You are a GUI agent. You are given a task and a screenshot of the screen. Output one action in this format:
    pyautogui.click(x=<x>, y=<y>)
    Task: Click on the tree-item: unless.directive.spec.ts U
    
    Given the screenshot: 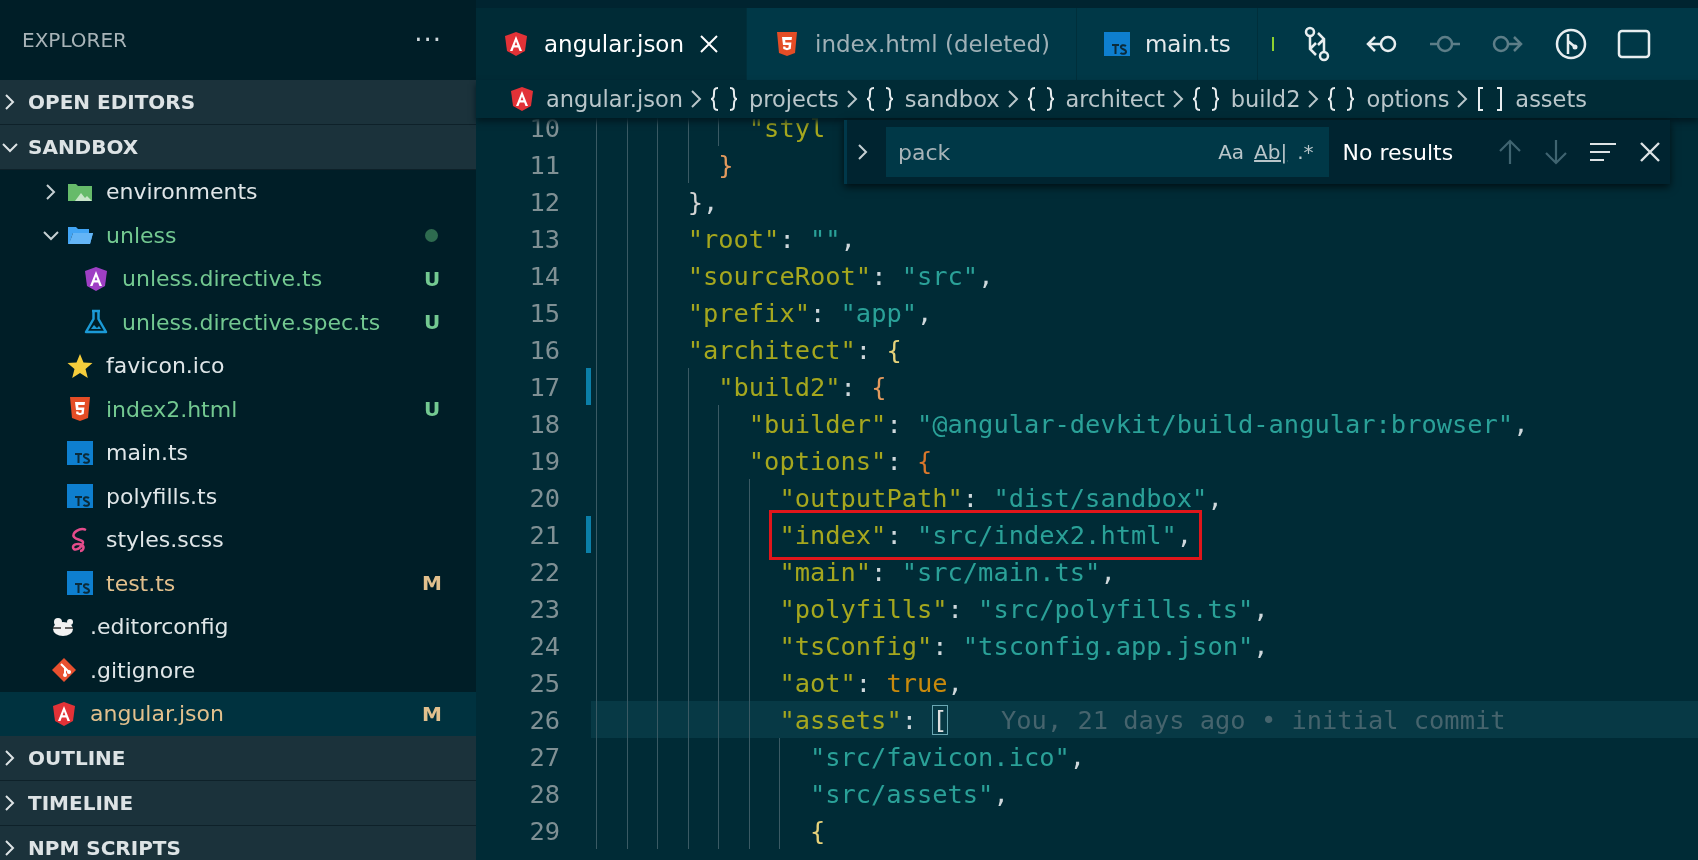 What is the action you would take?
    pyautogui.click(x=238, y=322)
    